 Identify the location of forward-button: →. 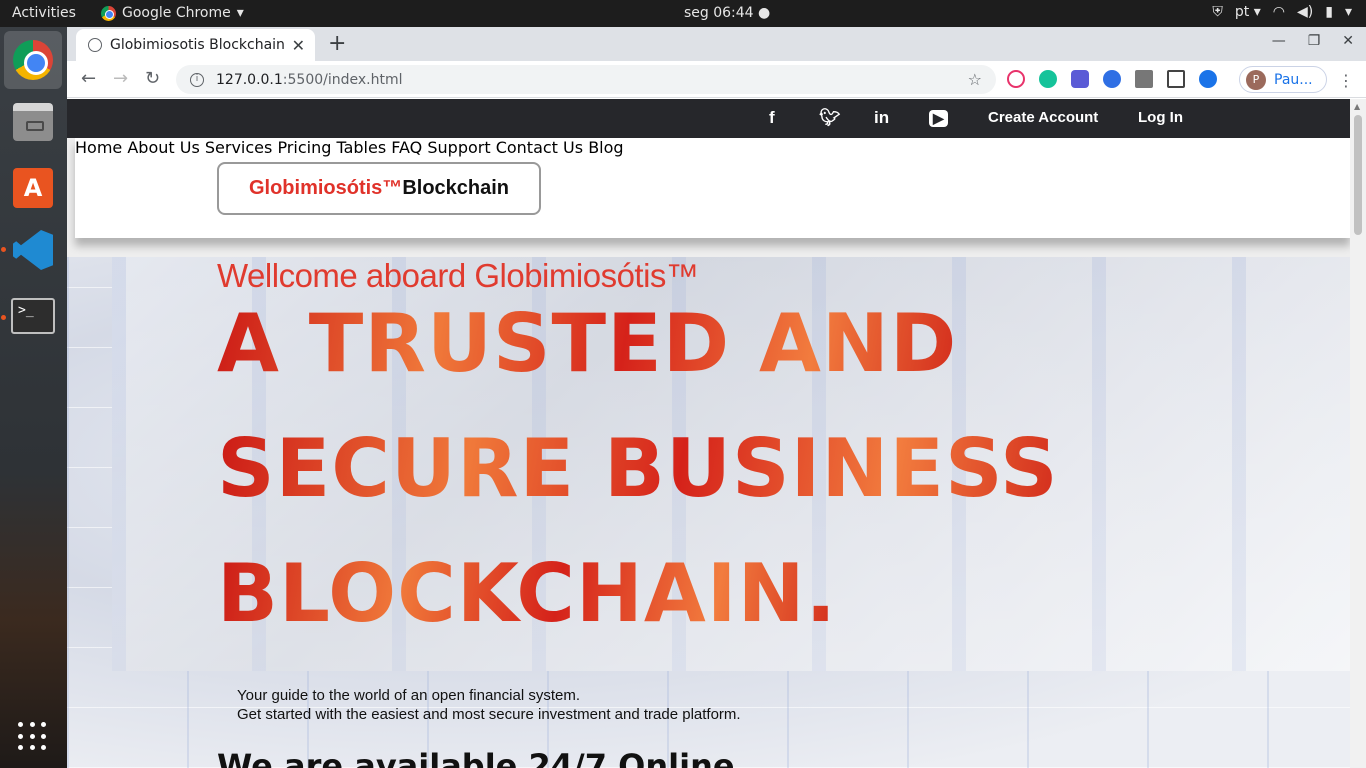
(120, 78).